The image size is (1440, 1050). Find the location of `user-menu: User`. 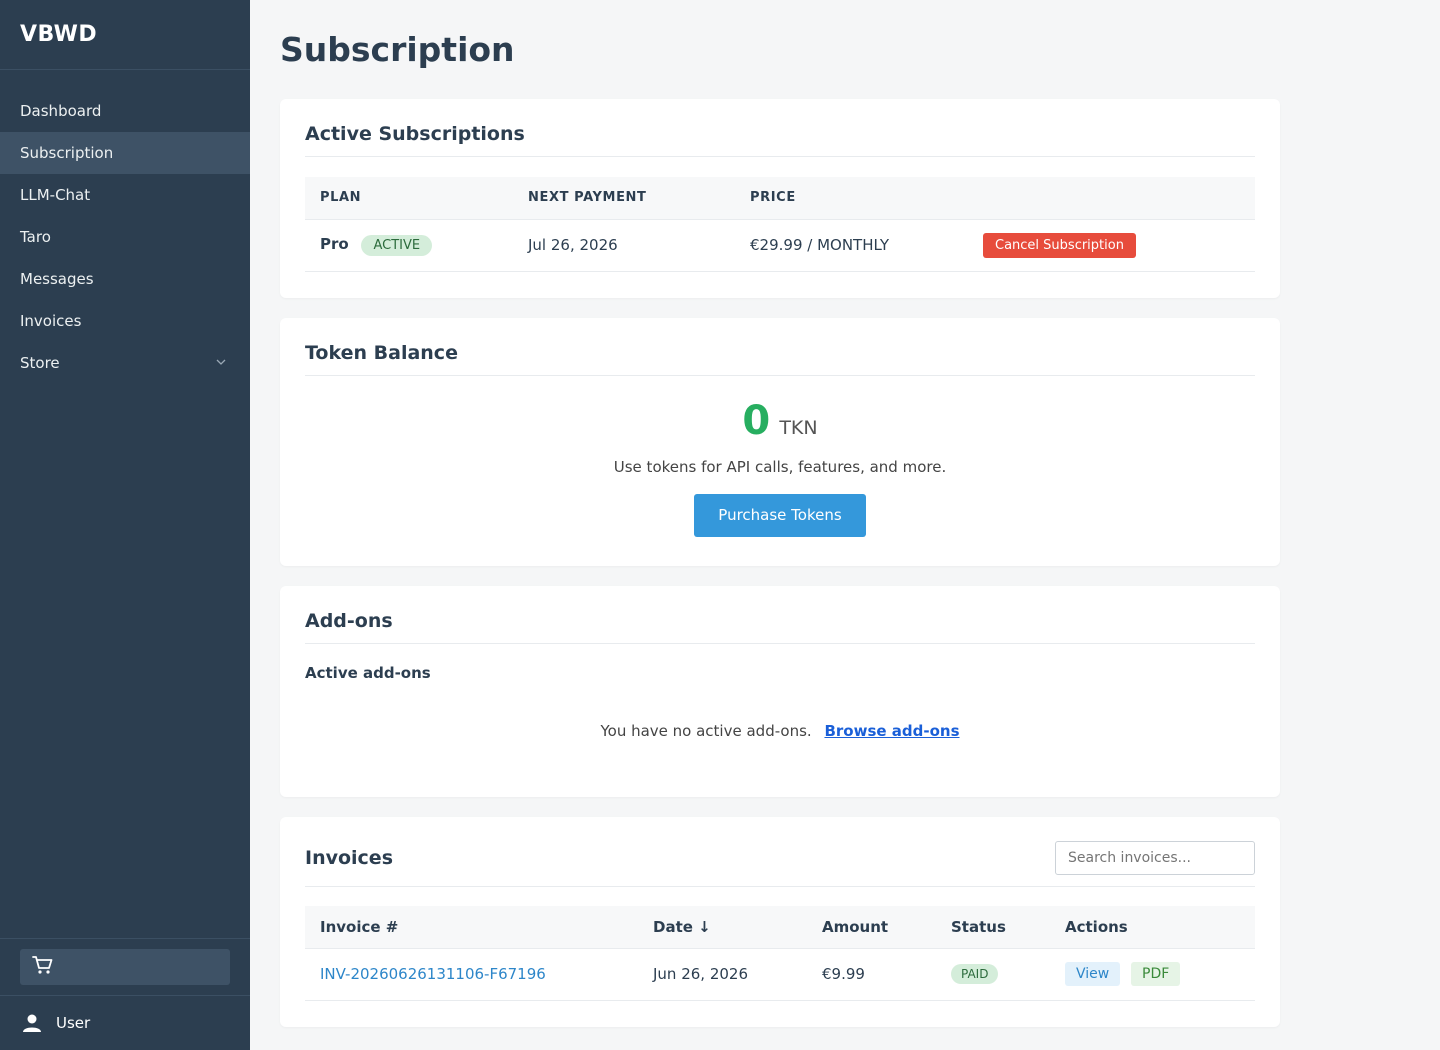

user-menu: User is located at coordinates (125, 1022).